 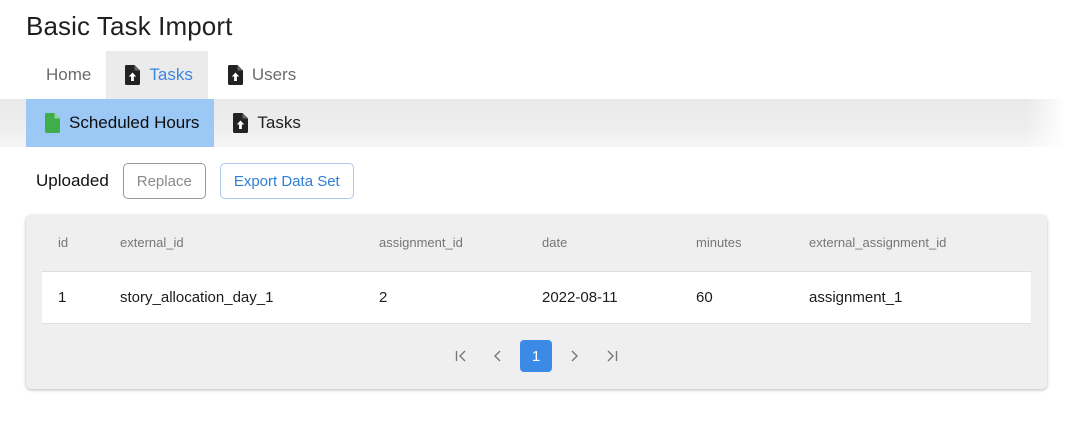 What do you see at coordinates (274, 74) in the screenshot?
I see `tab-users-label: Users` at bounding box center [274, 74].